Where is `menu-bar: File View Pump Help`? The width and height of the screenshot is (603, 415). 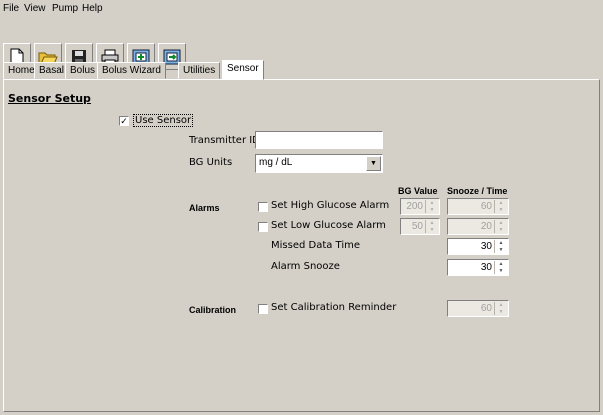
menu-bar: File View Pump Help is located at coordinates (301, 8).